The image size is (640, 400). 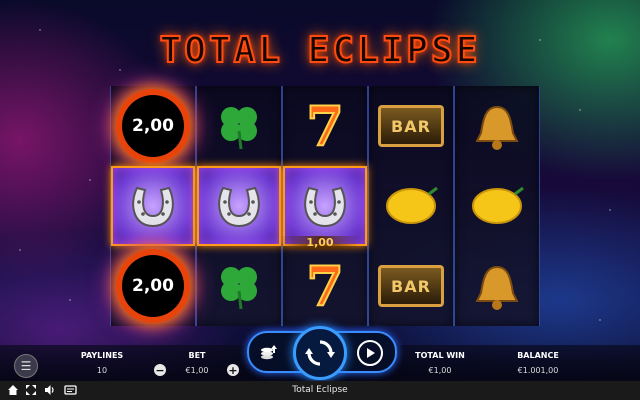 I want to click on bet-increase-button: +, so click(x=233, y=370).